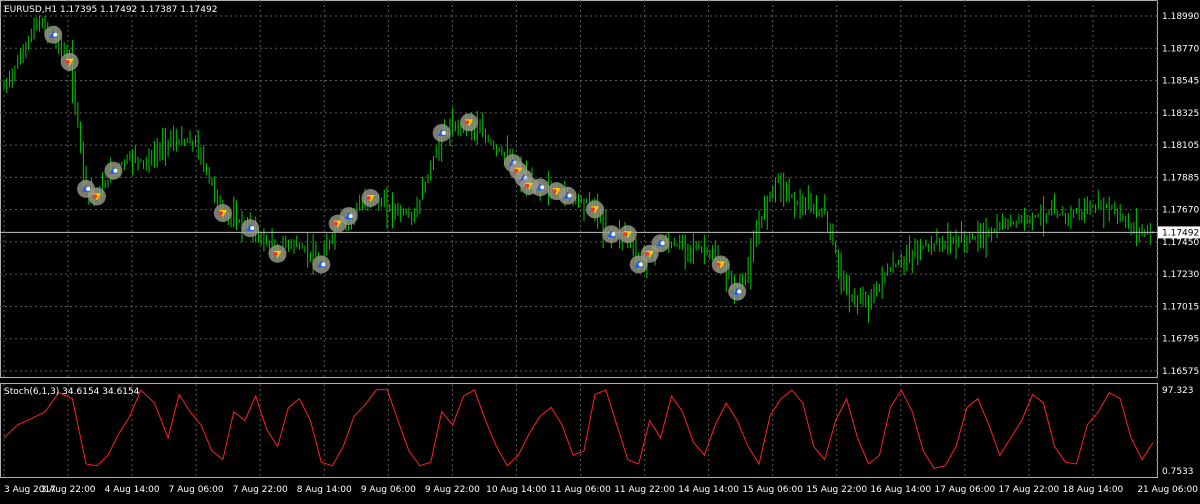 This screenshot has width=1200, height=504. Describe the element at coordinates (1180, 114) in the screenshot. I see `price-tick-label: 1.18325` at that location.